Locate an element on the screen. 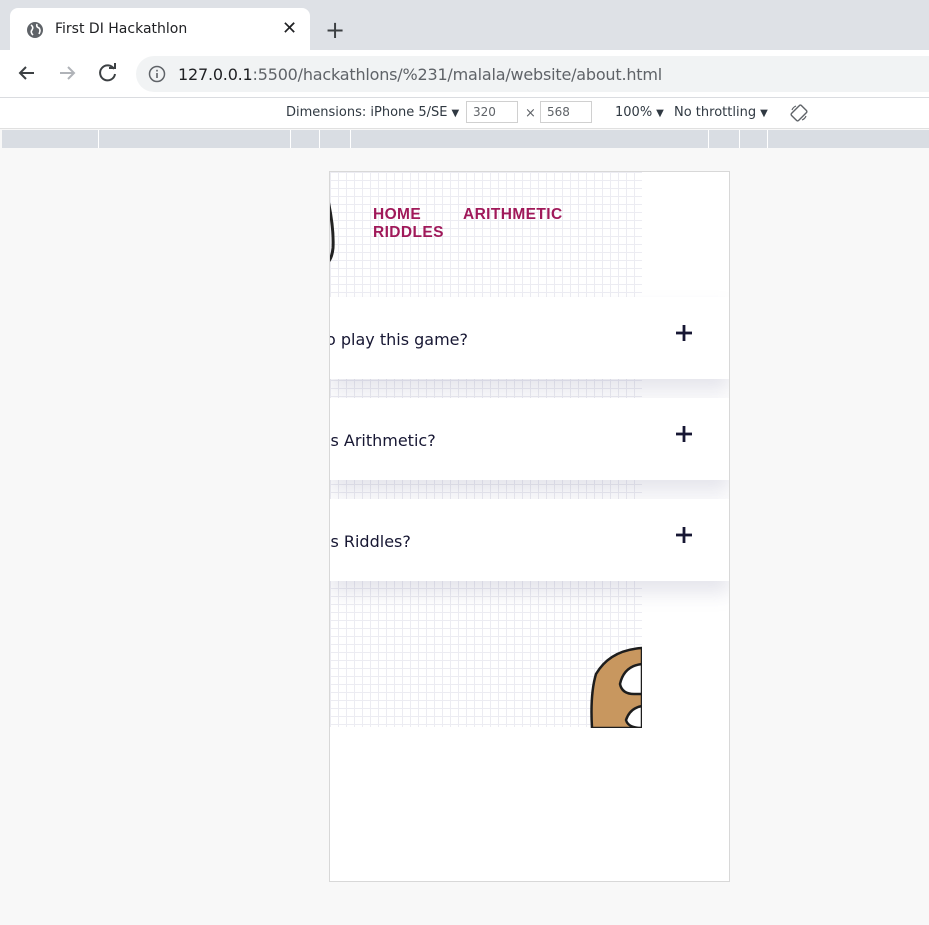 The height and width of the screenshot is (925, 929). tab-title: First DI Hackathlon is located at coordinates (121, 29).